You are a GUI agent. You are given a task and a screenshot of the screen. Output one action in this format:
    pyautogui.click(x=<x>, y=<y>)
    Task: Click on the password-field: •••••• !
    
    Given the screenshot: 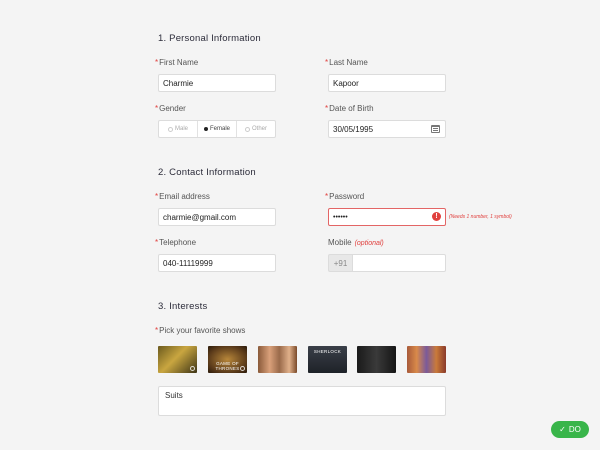 What is the action you would take?
    pyautogui.click(x=387, y=217)
    